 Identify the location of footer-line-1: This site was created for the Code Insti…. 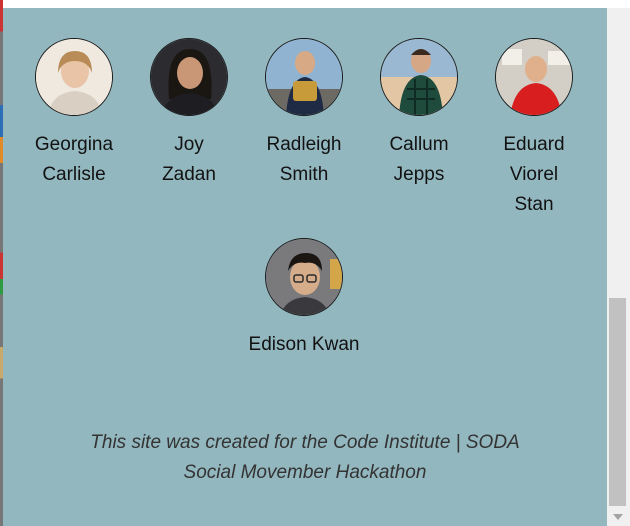
(305, 442).